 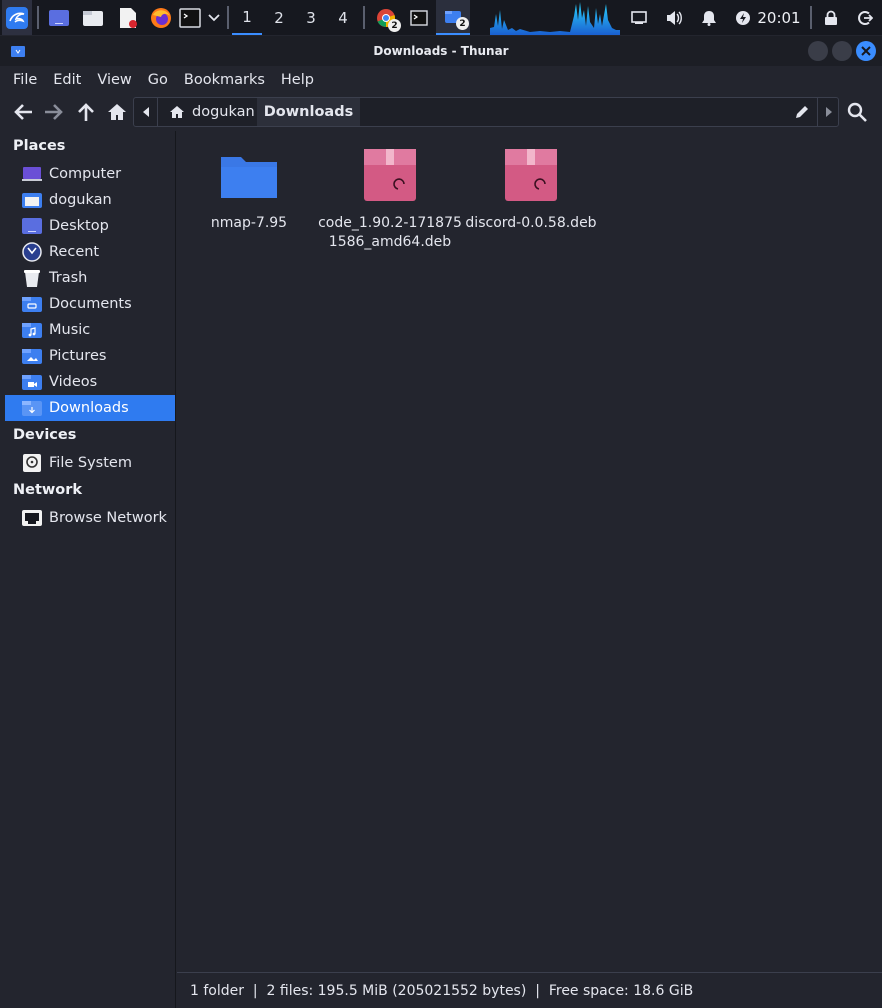 What do you see at coordinates (32, 252) in the screenshot?
I see `recent-icon` at bounding box center [32, 252].